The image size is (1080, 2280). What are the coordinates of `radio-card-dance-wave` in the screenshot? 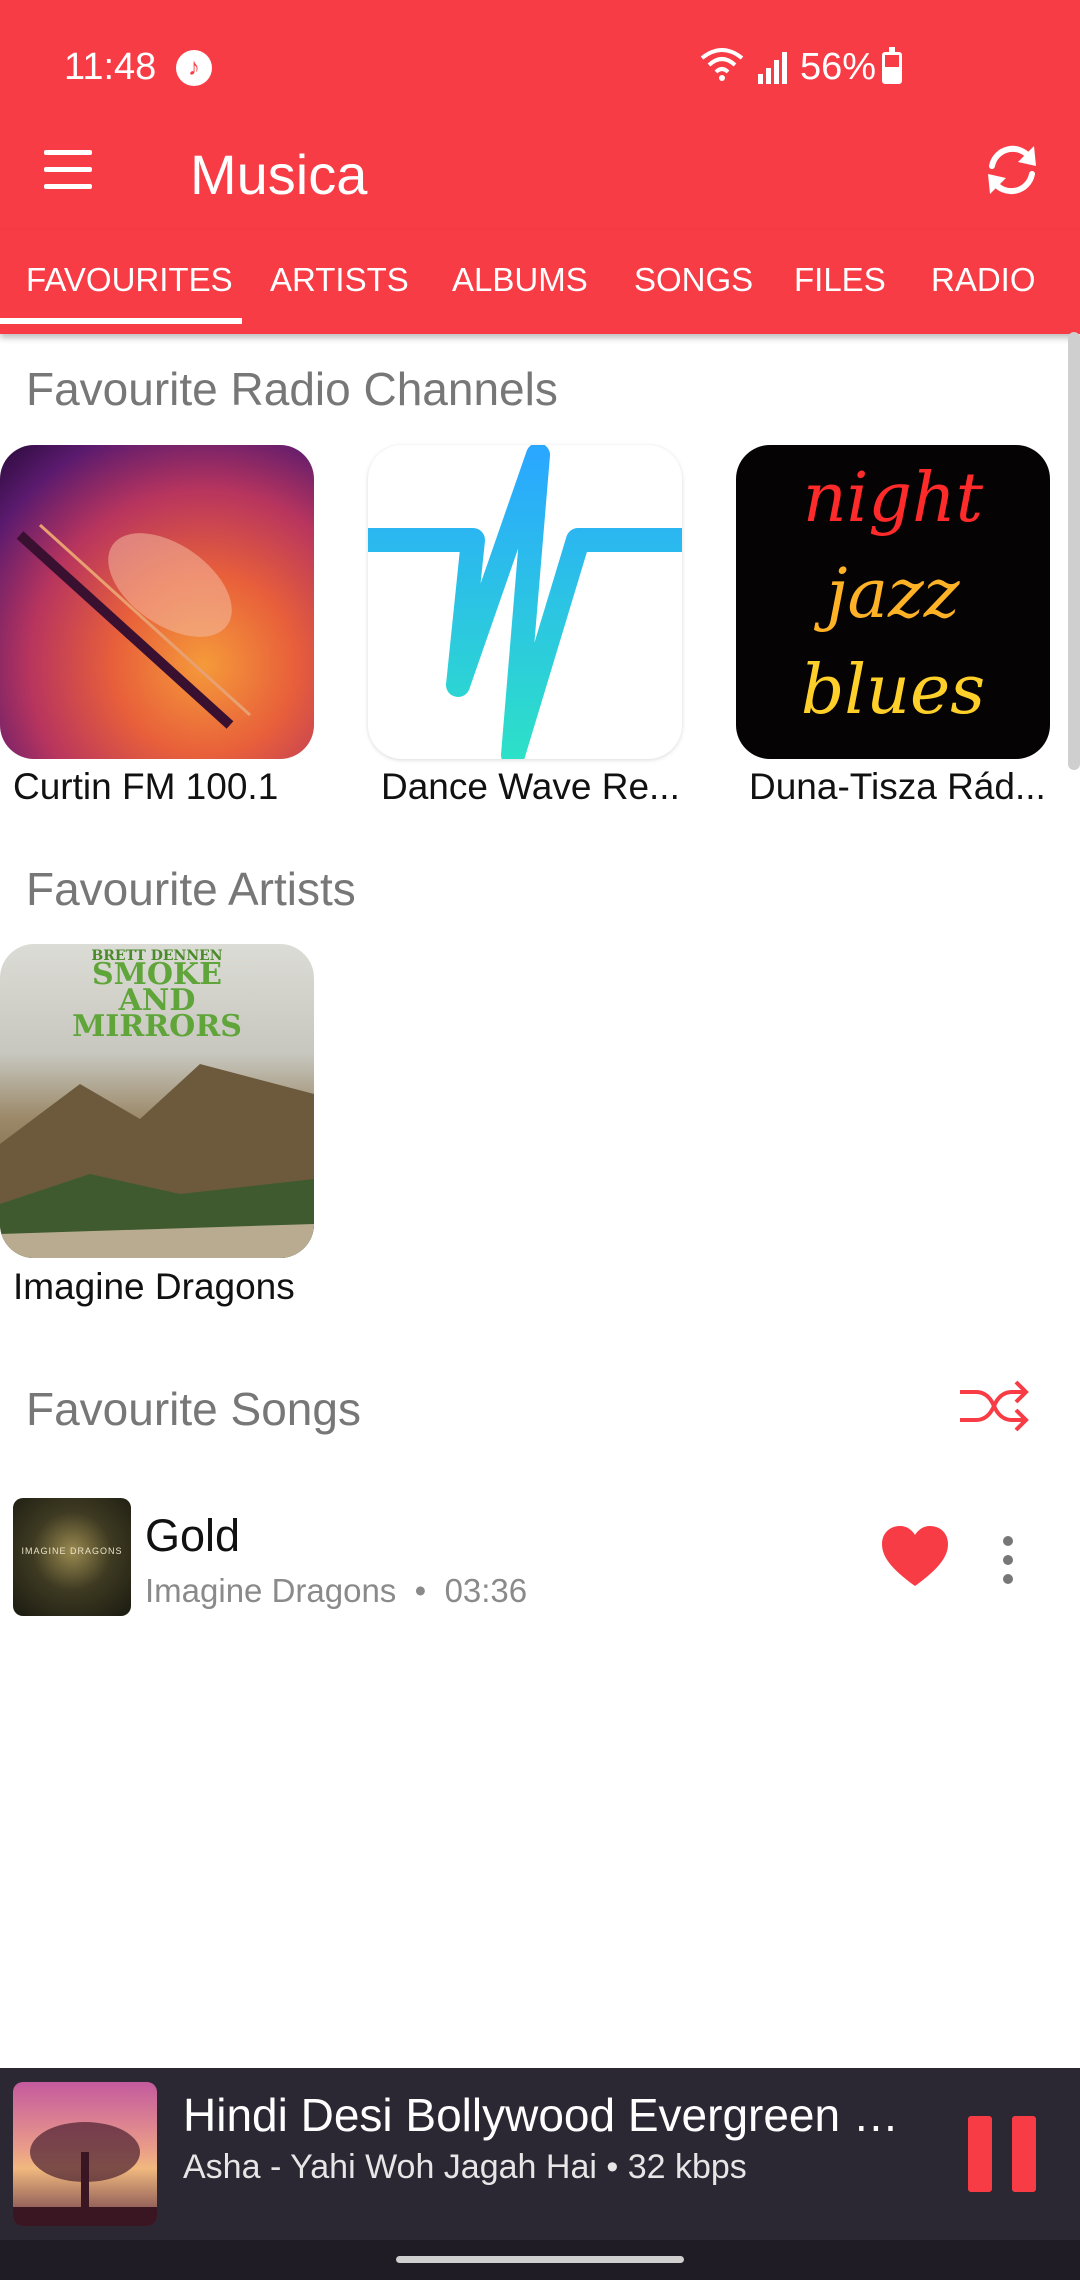 It's located at (525, 602).